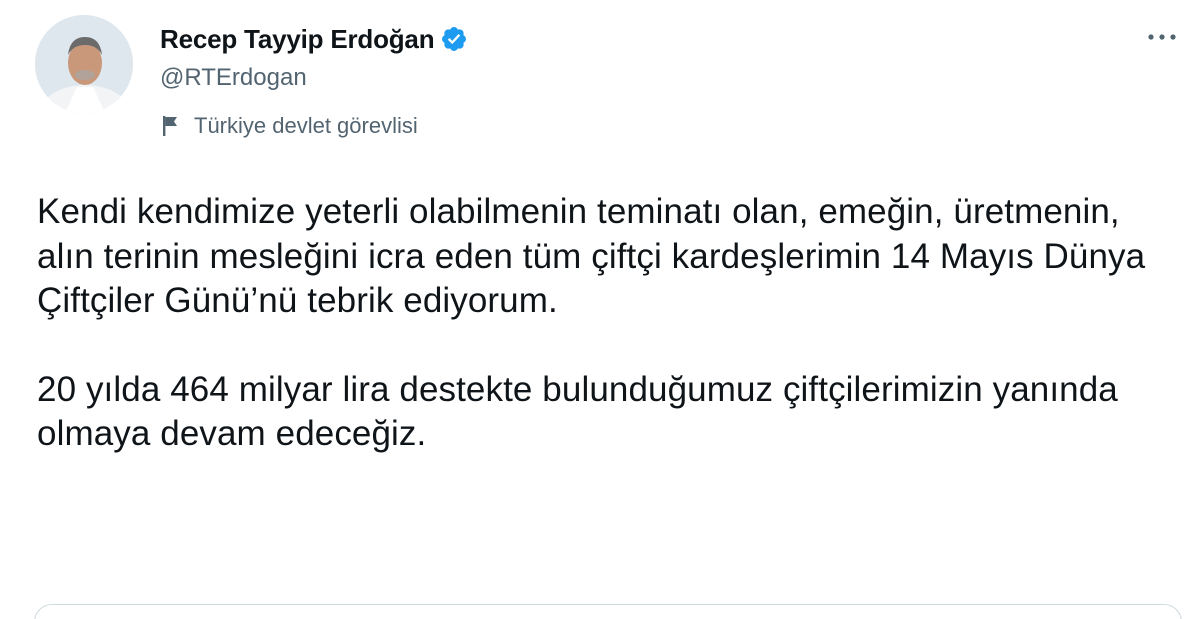  Describe the element at coordinates (297, 39) in the screenshot. I see `author-display-name: Recep Tayyip Erdoğan` at that location.